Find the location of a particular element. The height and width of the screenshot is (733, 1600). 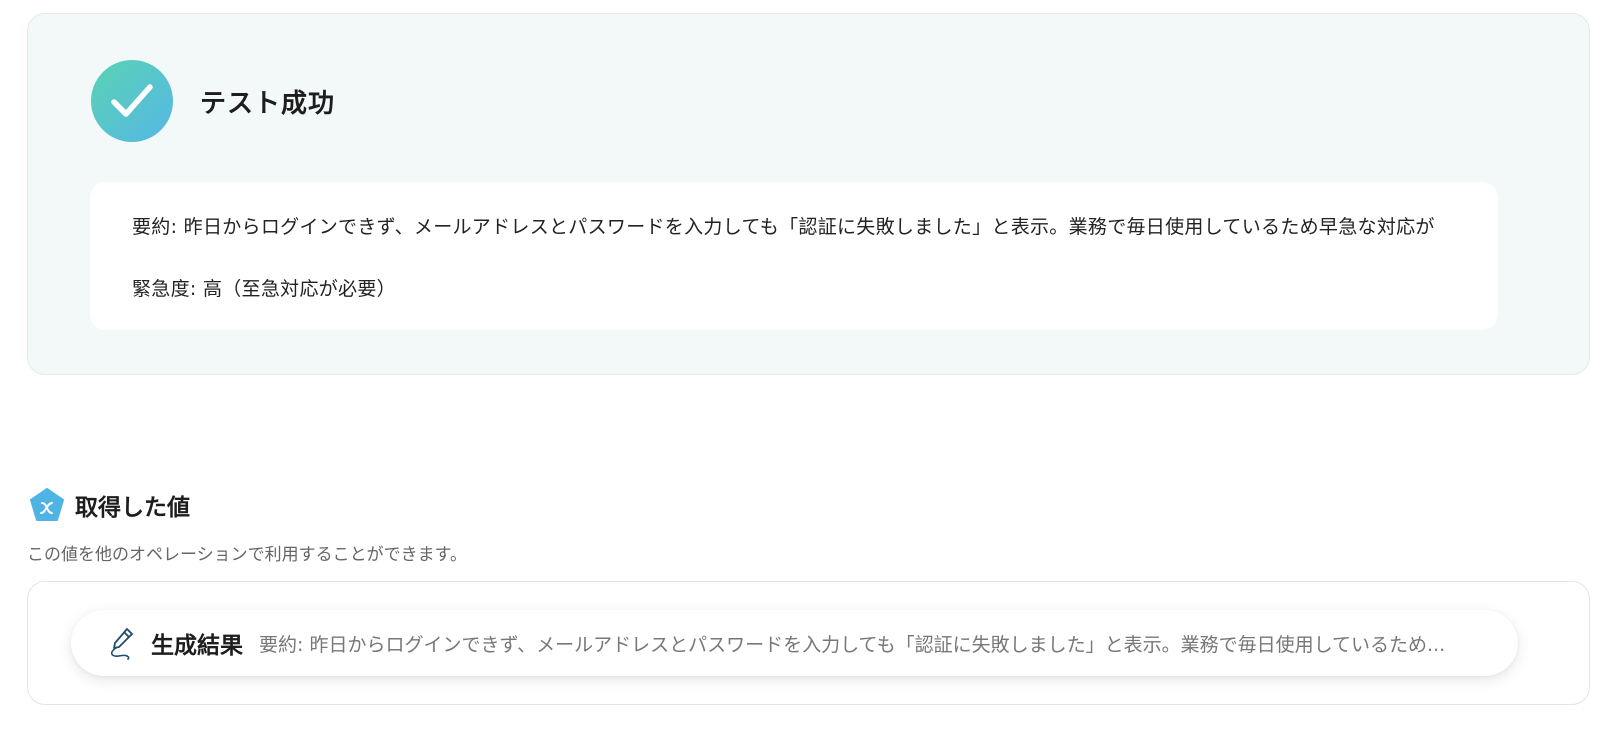

check-circle-icon is located at coordinates (132, 101).